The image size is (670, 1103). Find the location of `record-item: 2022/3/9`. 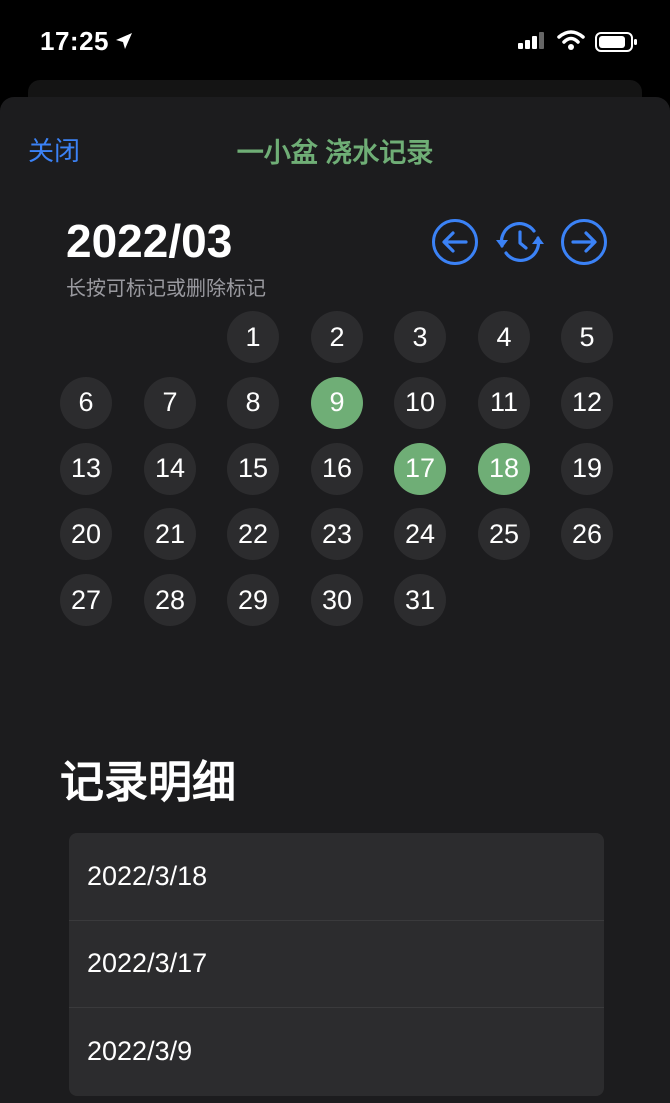

record-item: 2022/3/9 is located at coordinates (336, 1052).